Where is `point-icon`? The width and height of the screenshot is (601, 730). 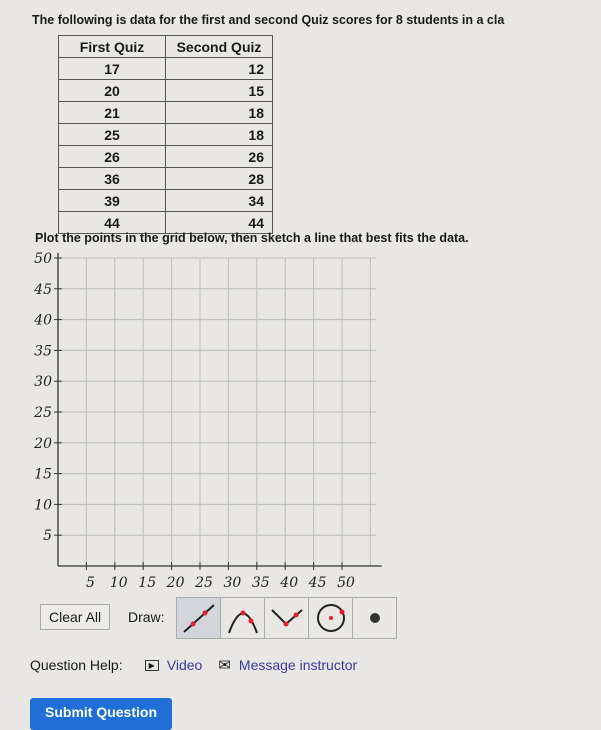
point-icon is located at coordinates (374, 618).